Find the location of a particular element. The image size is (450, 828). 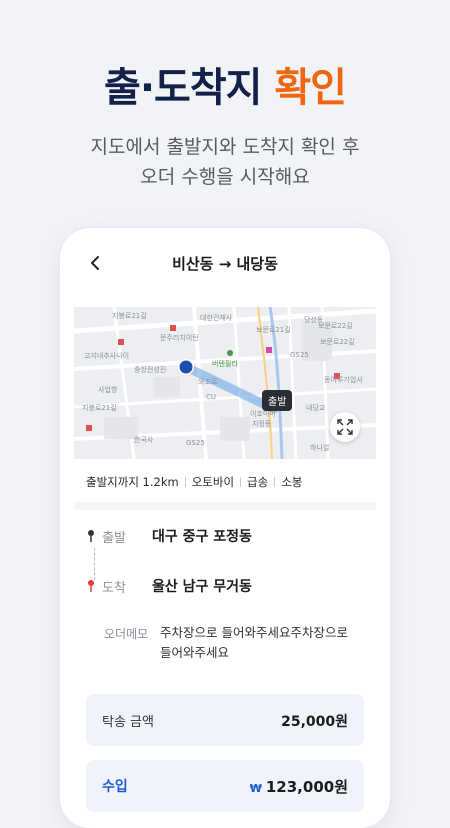

section-divider is located at coordinates (225, 506).